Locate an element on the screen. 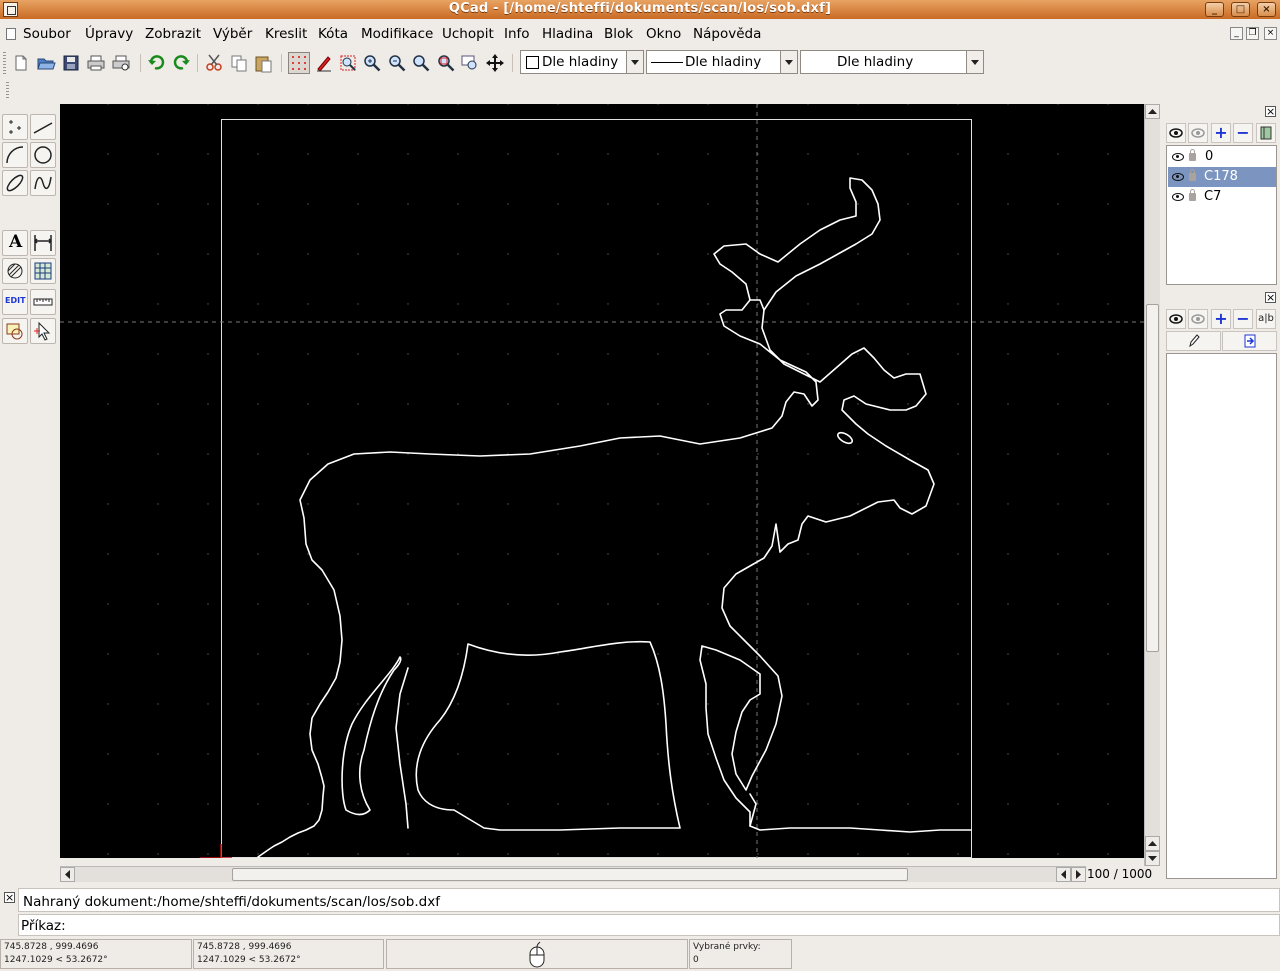 The image size is (1280, 971). redo-icon is located at coordinates (181, 63).